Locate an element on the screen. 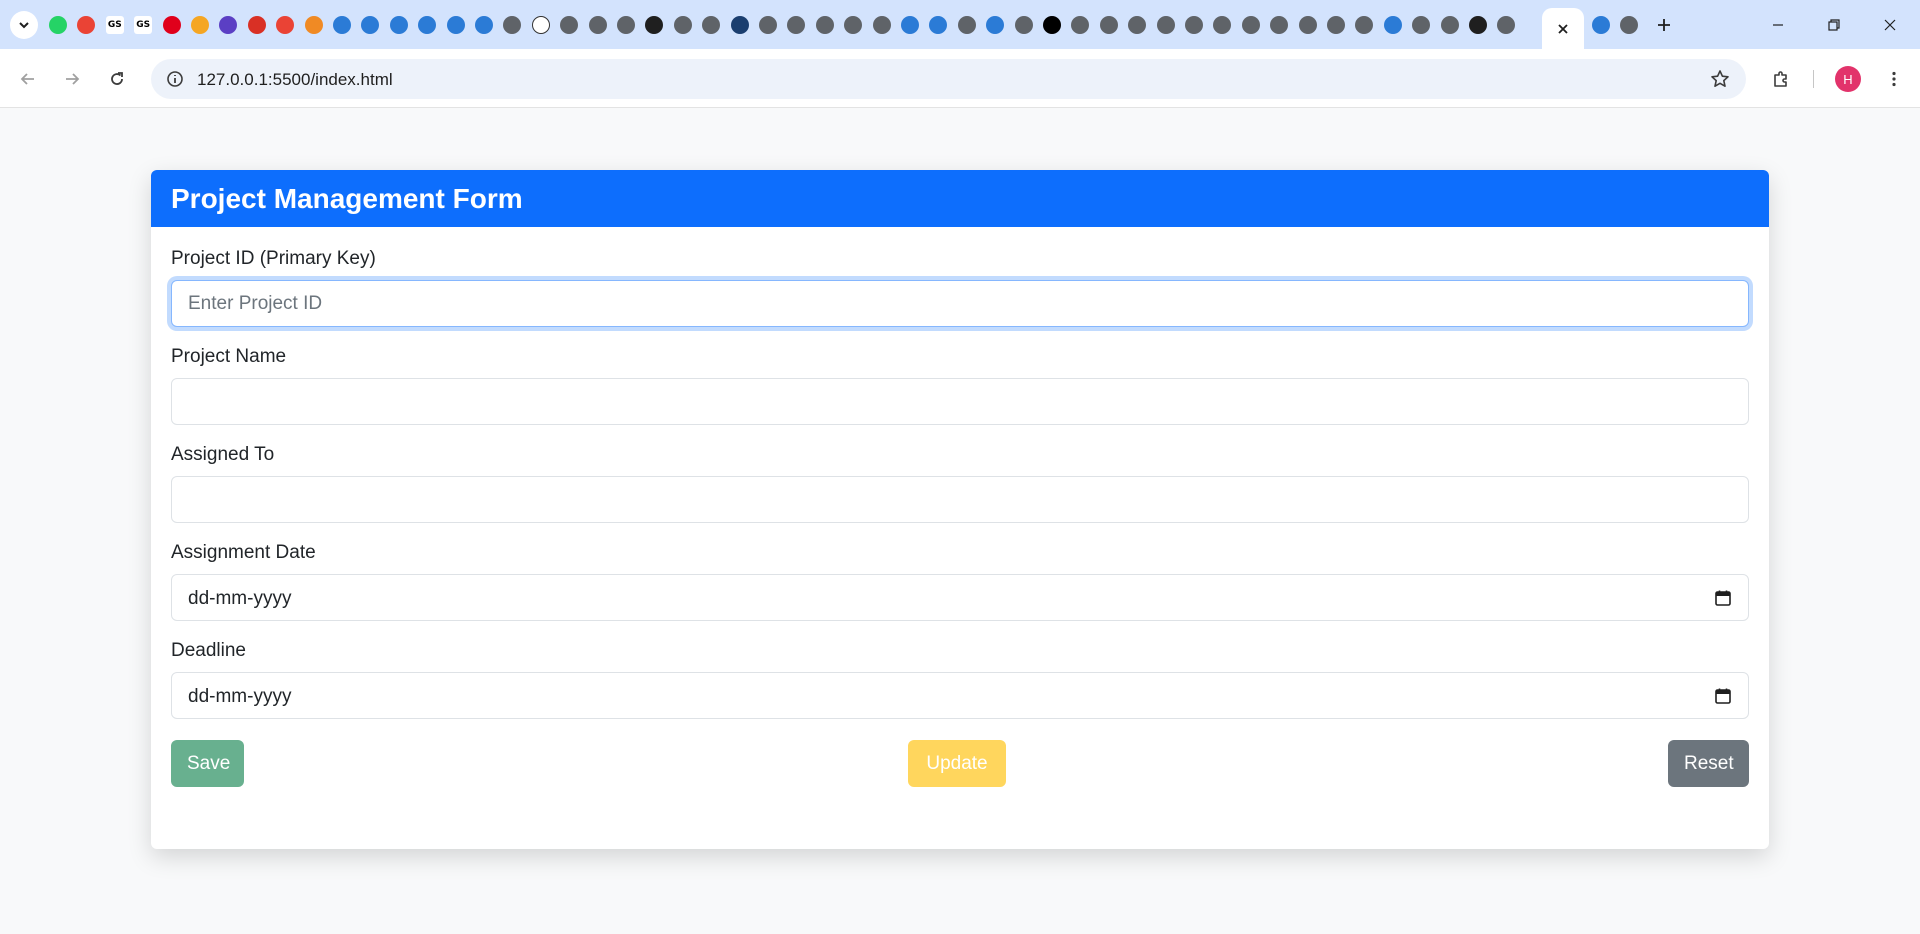 Image resolution: width=1920 pixels, height=934 pixels. mn-icon is located at coordinates (314, 25).